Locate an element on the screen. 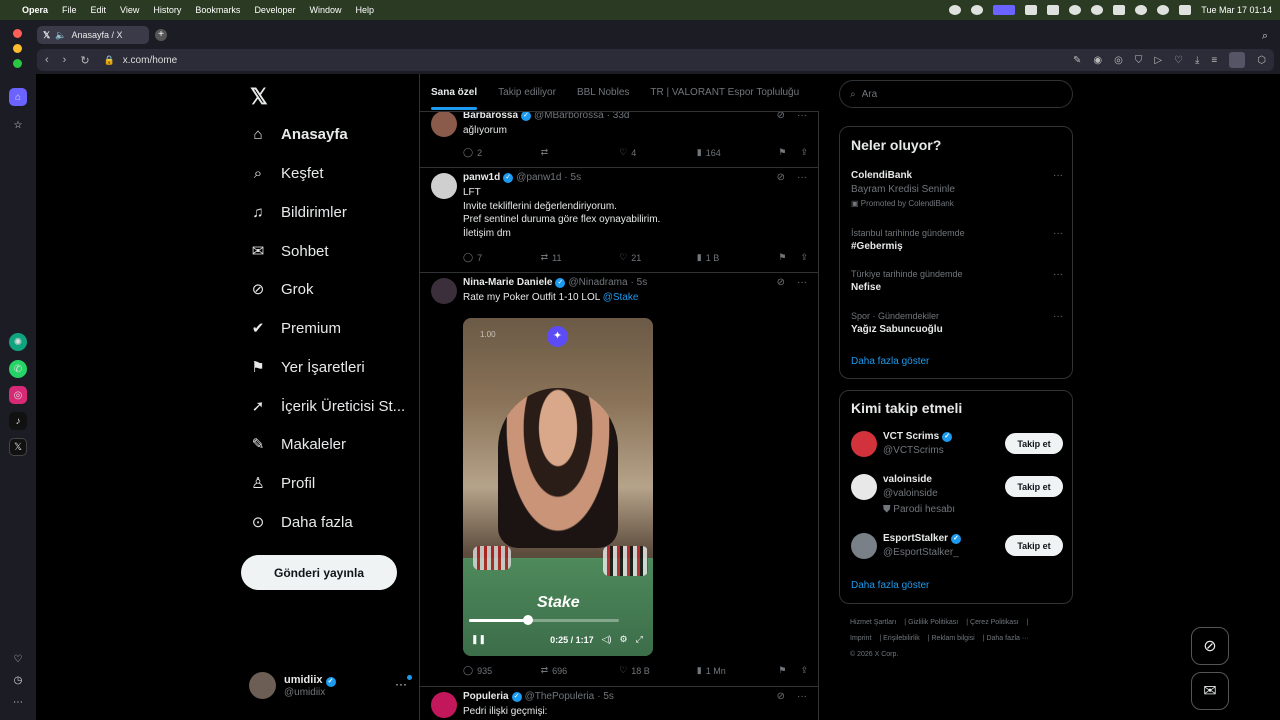 This screenshot has width=1280, height=720. tray-sync-icon is located at coordinates (977, 10).